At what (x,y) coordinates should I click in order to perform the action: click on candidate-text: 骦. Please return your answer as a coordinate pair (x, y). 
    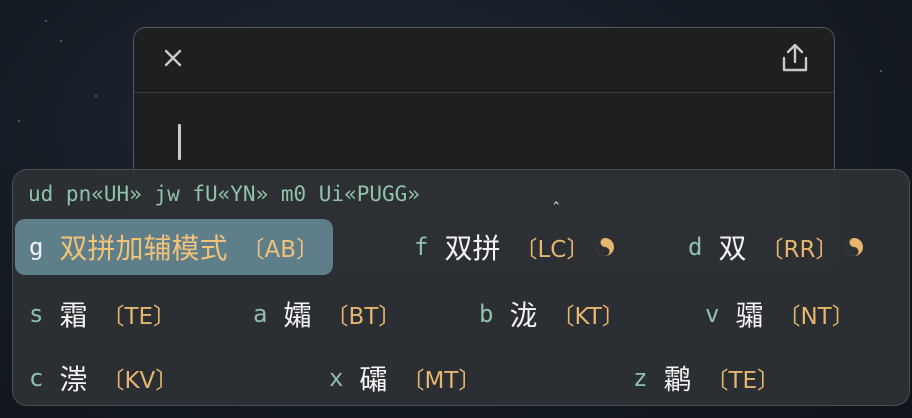
    Looking at the image, I should click on (749, 315).